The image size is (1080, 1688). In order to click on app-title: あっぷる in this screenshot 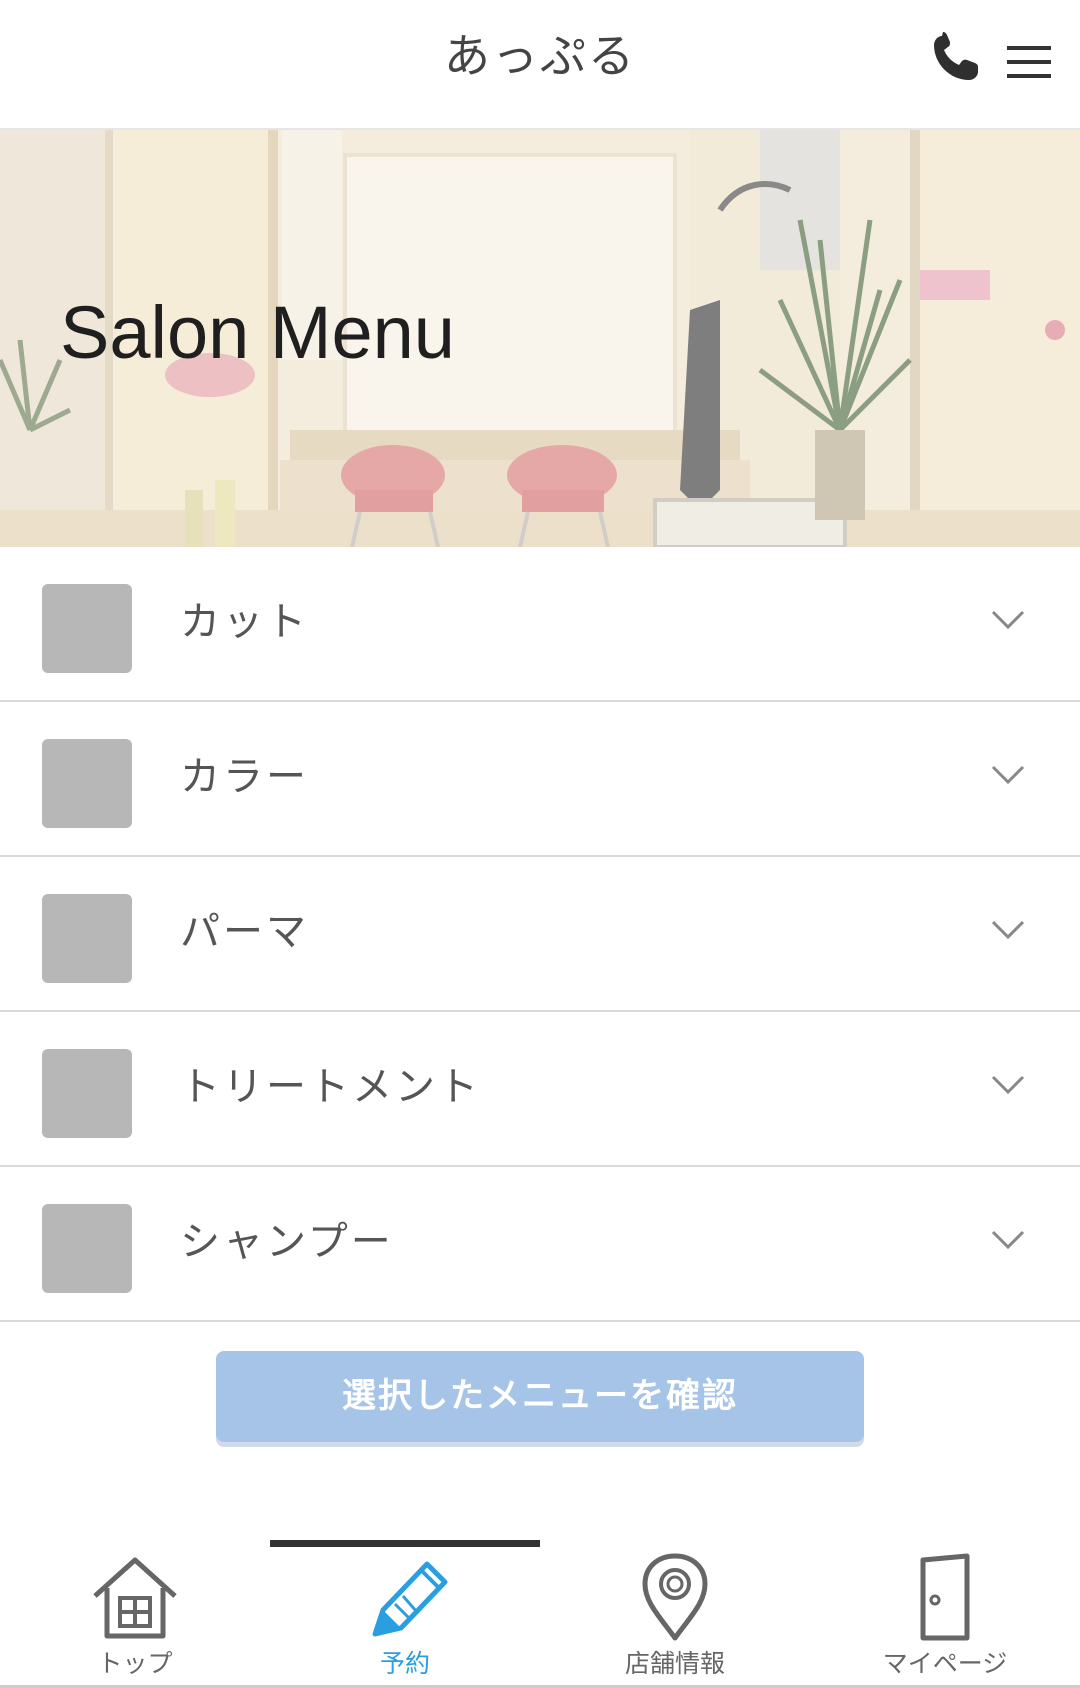, I will do `click(540, 56)`.